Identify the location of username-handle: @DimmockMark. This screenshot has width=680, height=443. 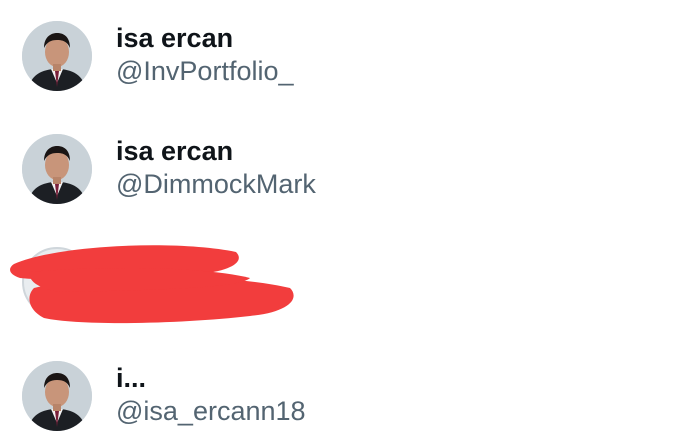
(216, 184).